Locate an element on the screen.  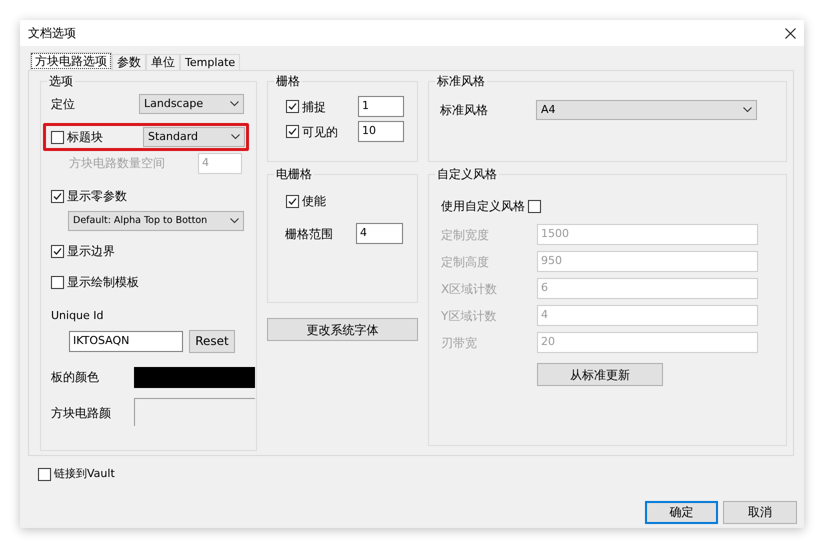
close-icon is located at coordinates (790, 33).